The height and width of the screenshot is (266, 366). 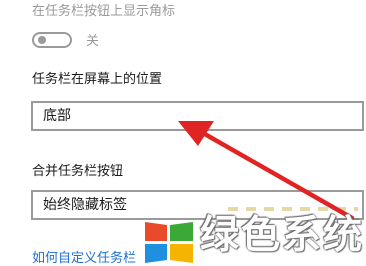 I want to click on watermark-text: 绿色系统, so click(x=282, y=235).